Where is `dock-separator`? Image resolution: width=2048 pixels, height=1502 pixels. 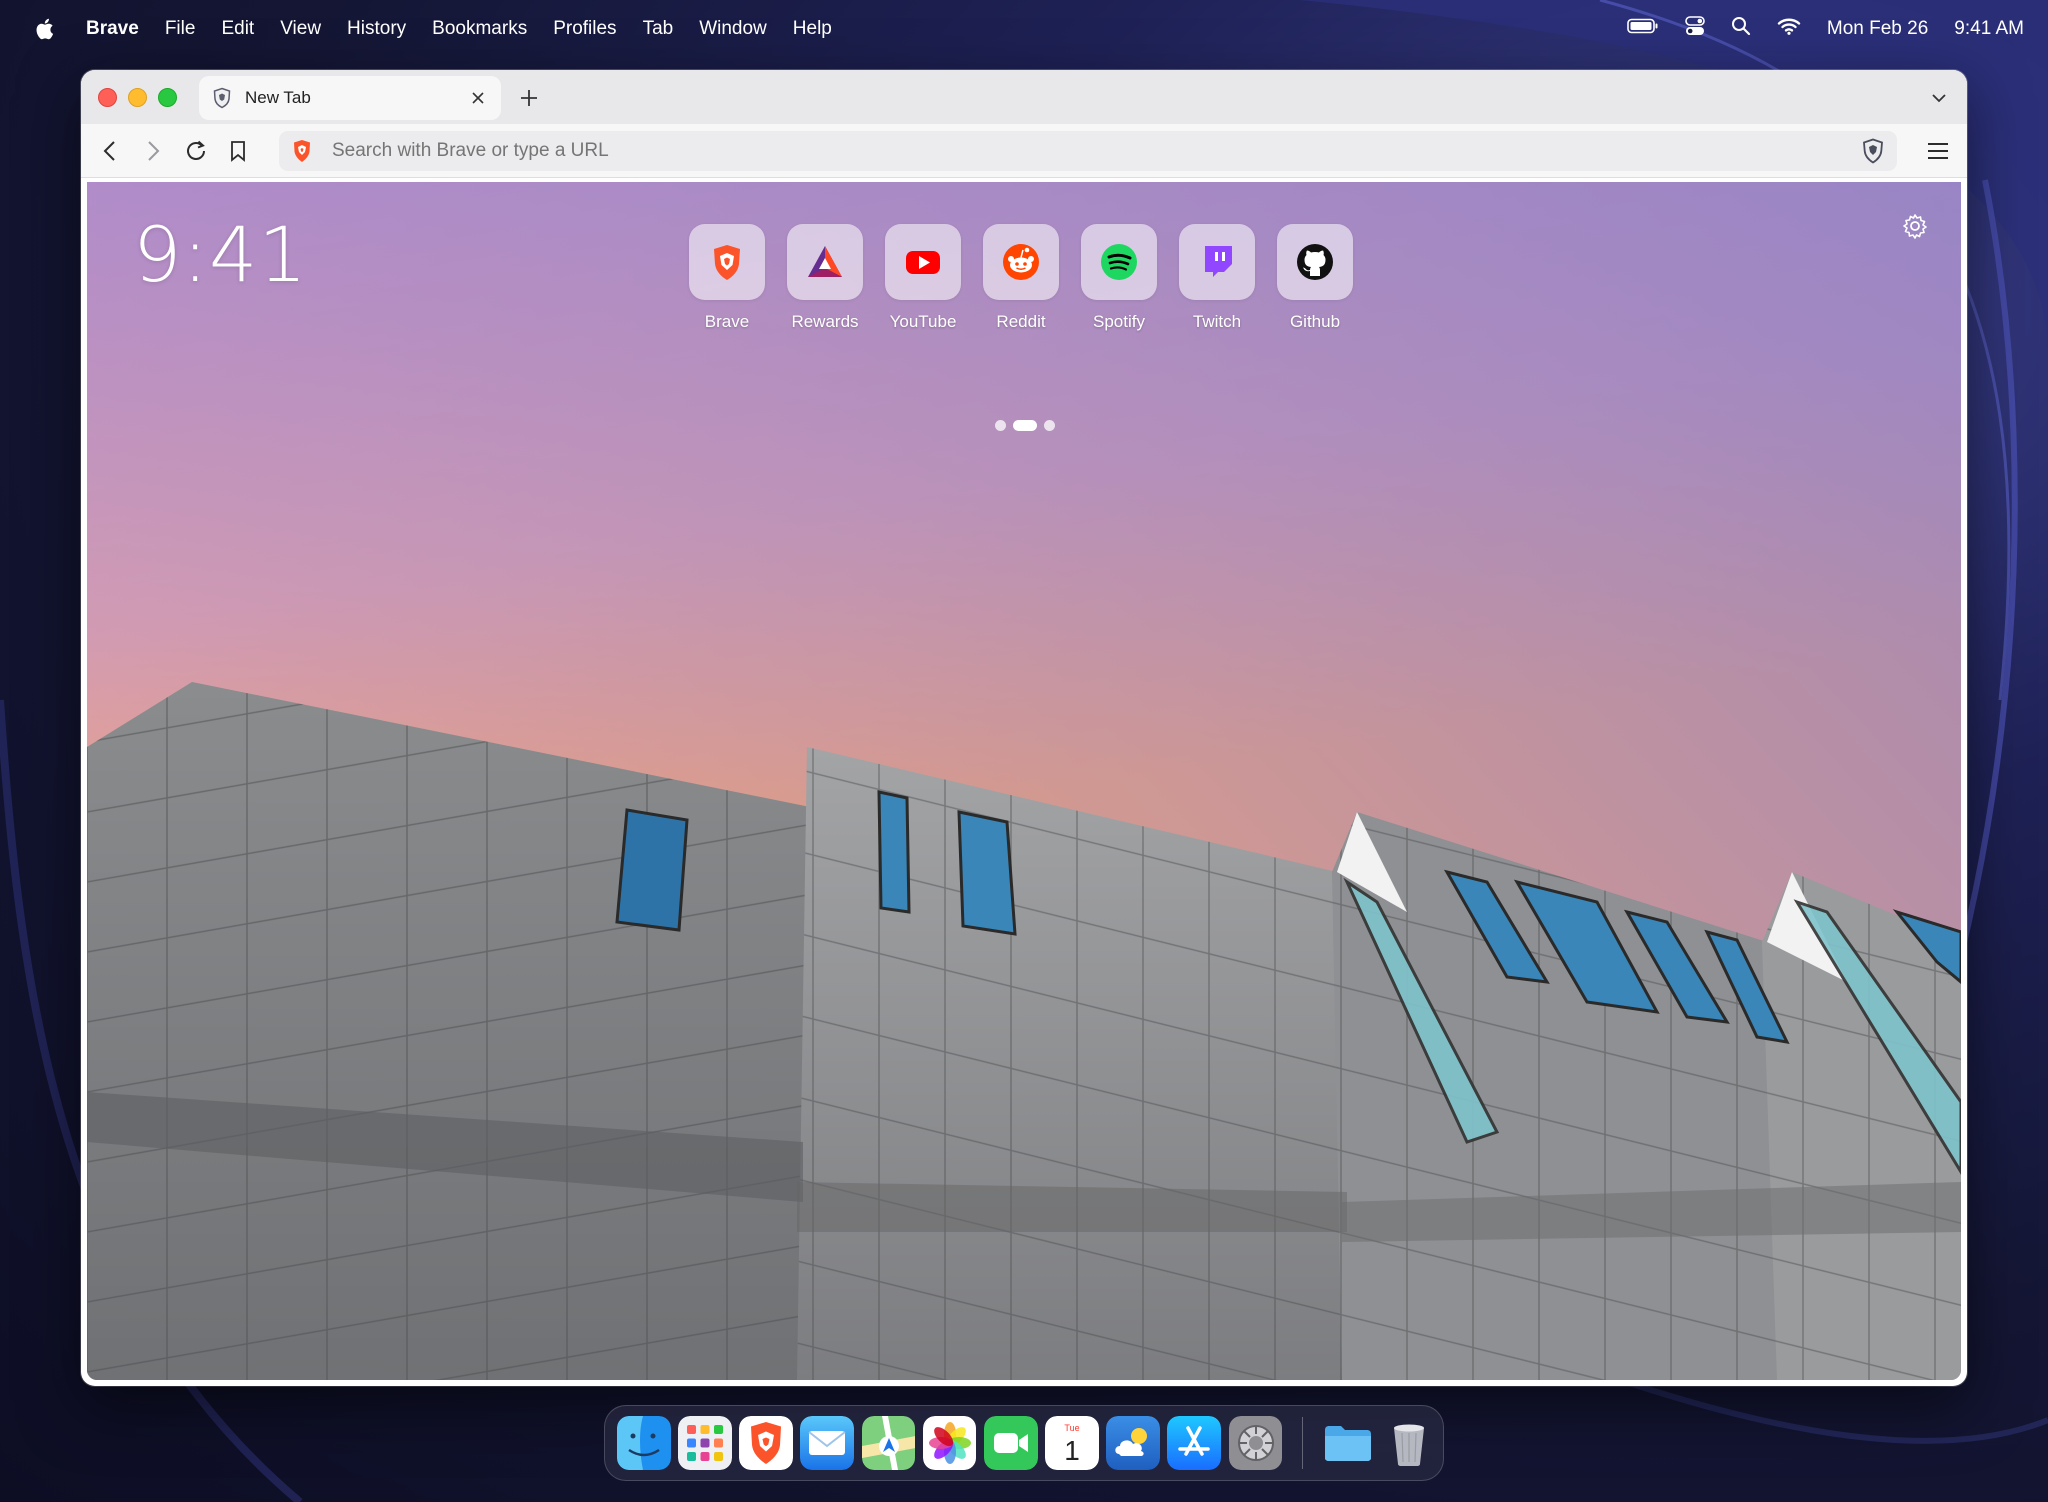 dock-separator is located at coordinates (1302, 1443).